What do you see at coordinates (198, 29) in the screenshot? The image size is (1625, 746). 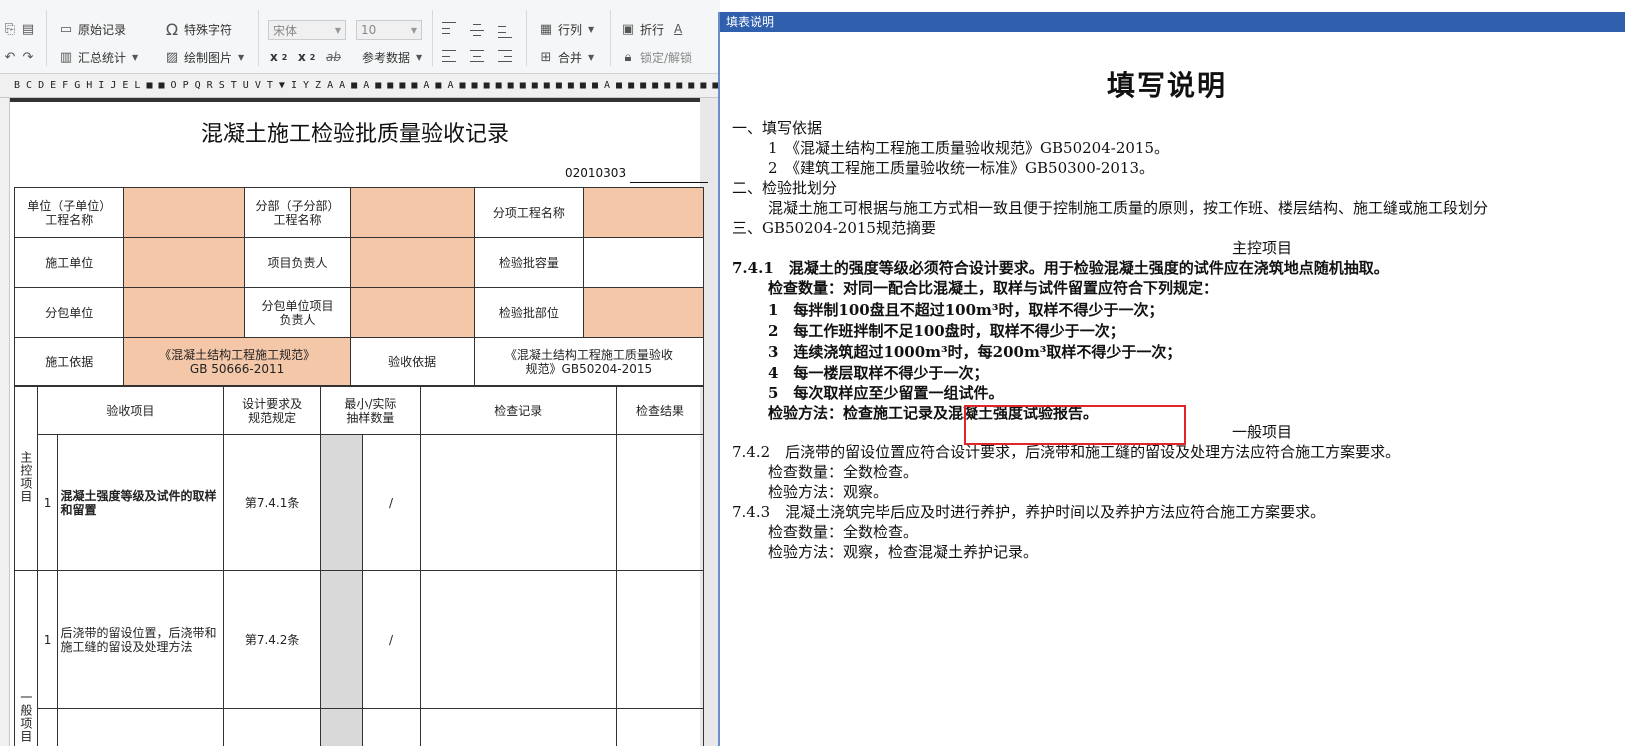 I see `special-char-button: Ω 特殊字符` at bounding box center [198, 29].